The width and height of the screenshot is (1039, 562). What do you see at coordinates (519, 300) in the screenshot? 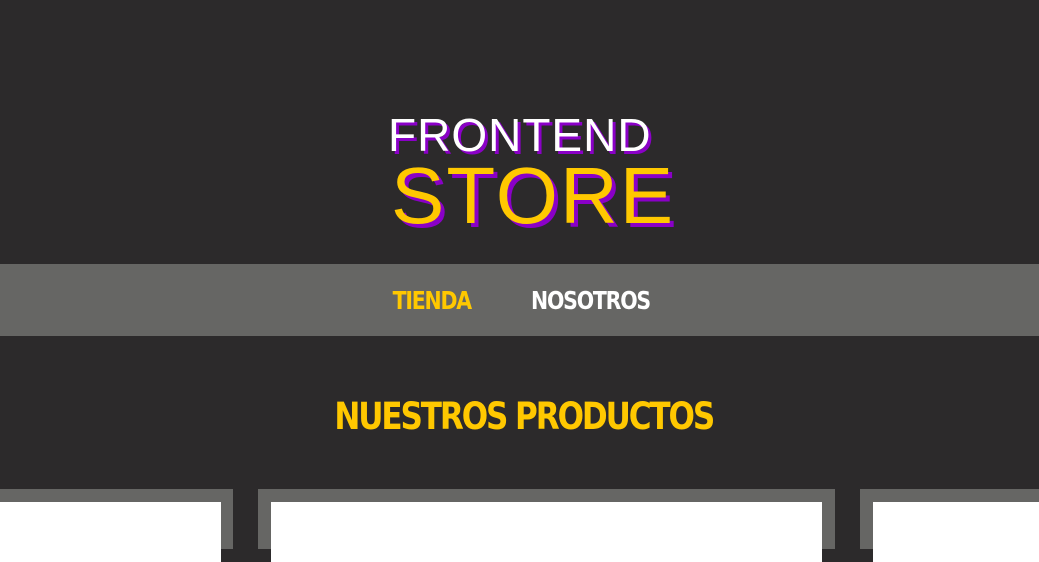
I see `main-navigation: TIENDA NOSOTROS` at bounding box center [519, 300].